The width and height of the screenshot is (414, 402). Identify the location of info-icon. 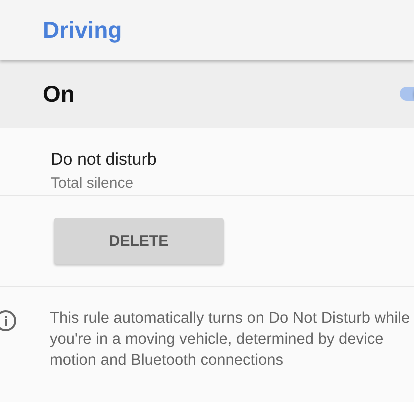
(8, 321).